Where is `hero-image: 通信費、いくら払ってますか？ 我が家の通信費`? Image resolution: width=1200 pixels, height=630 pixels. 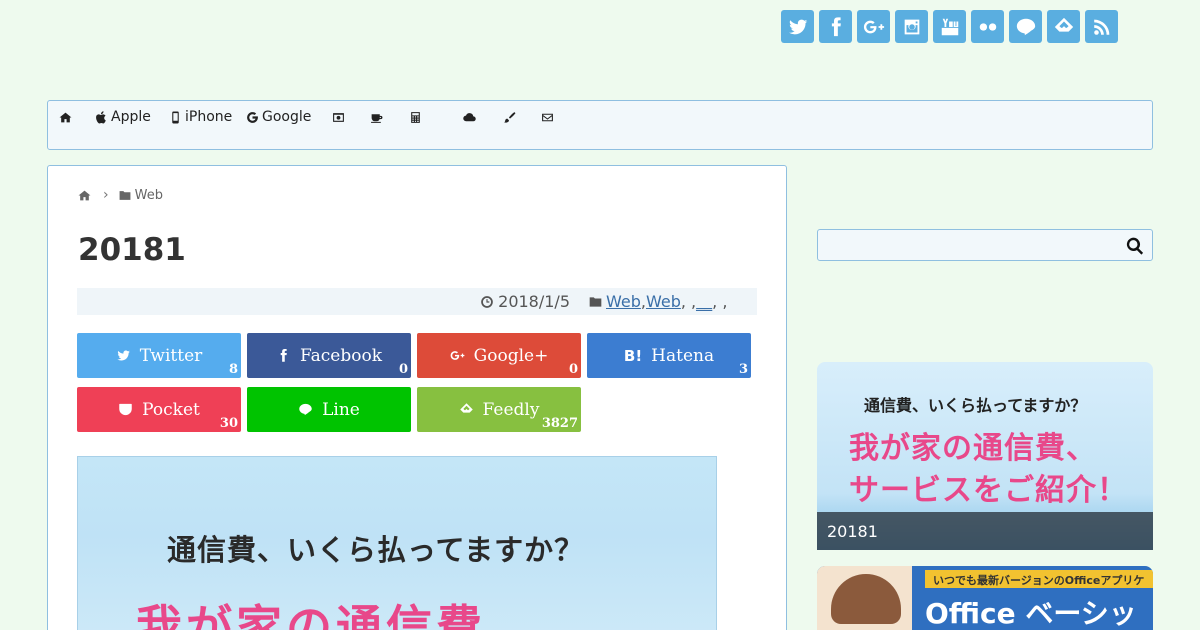
hero-image: 通信費、いくら払ってますか？ 我が家の通信費 is located at coordinates (397, 543).